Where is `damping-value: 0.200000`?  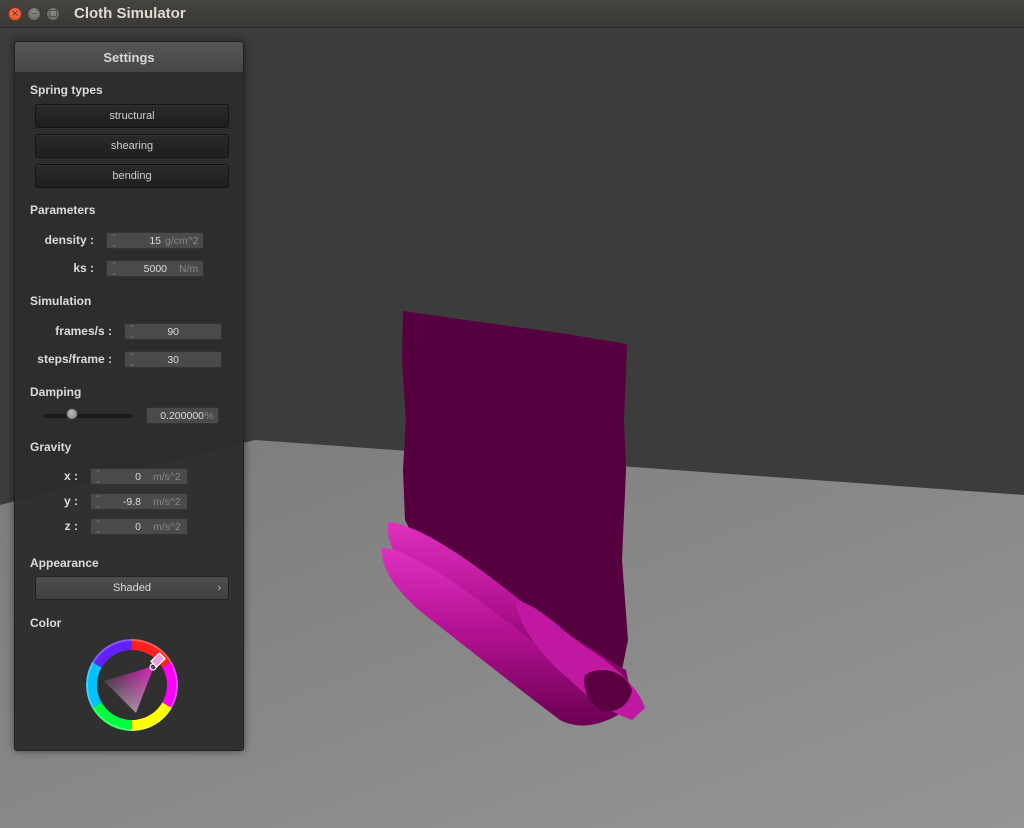 damping-value: 0.200000 is located at coordinates (182, 416).